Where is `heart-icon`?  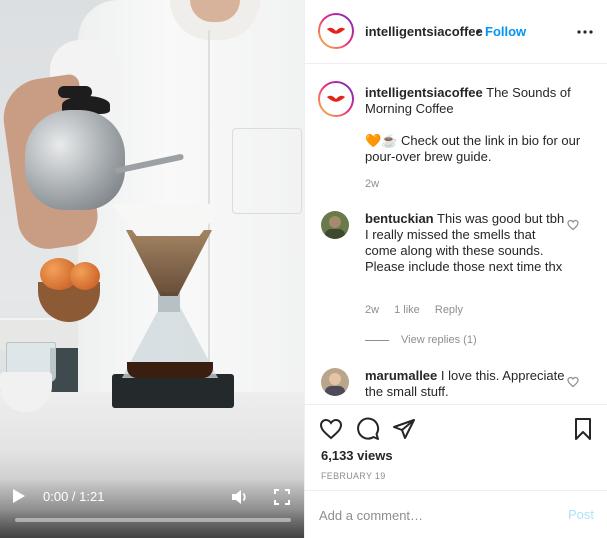
heart-icon is located at coordinates (331, 429).